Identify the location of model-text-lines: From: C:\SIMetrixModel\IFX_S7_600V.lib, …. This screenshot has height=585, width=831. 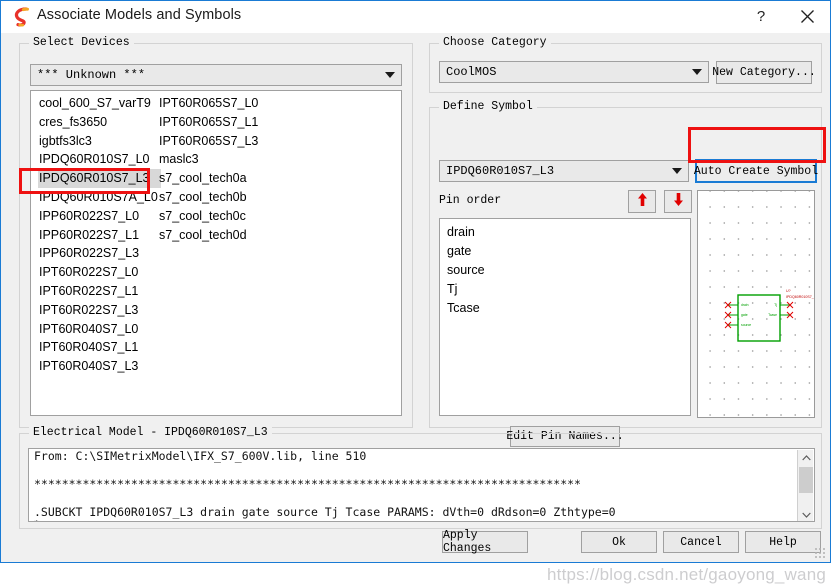
(421, 485).